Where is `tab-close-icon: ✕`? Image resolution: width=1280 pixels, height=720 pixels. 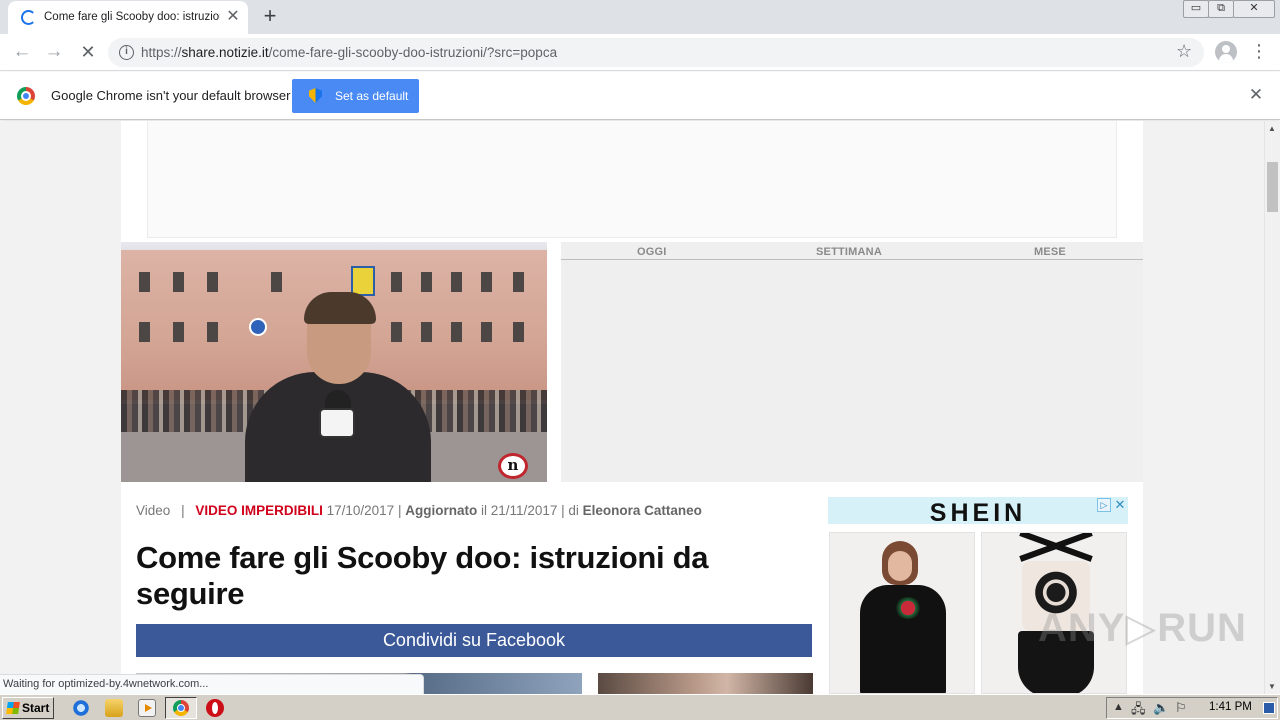
tab-close-icon: ✕ is located at coordinates (233, 17).